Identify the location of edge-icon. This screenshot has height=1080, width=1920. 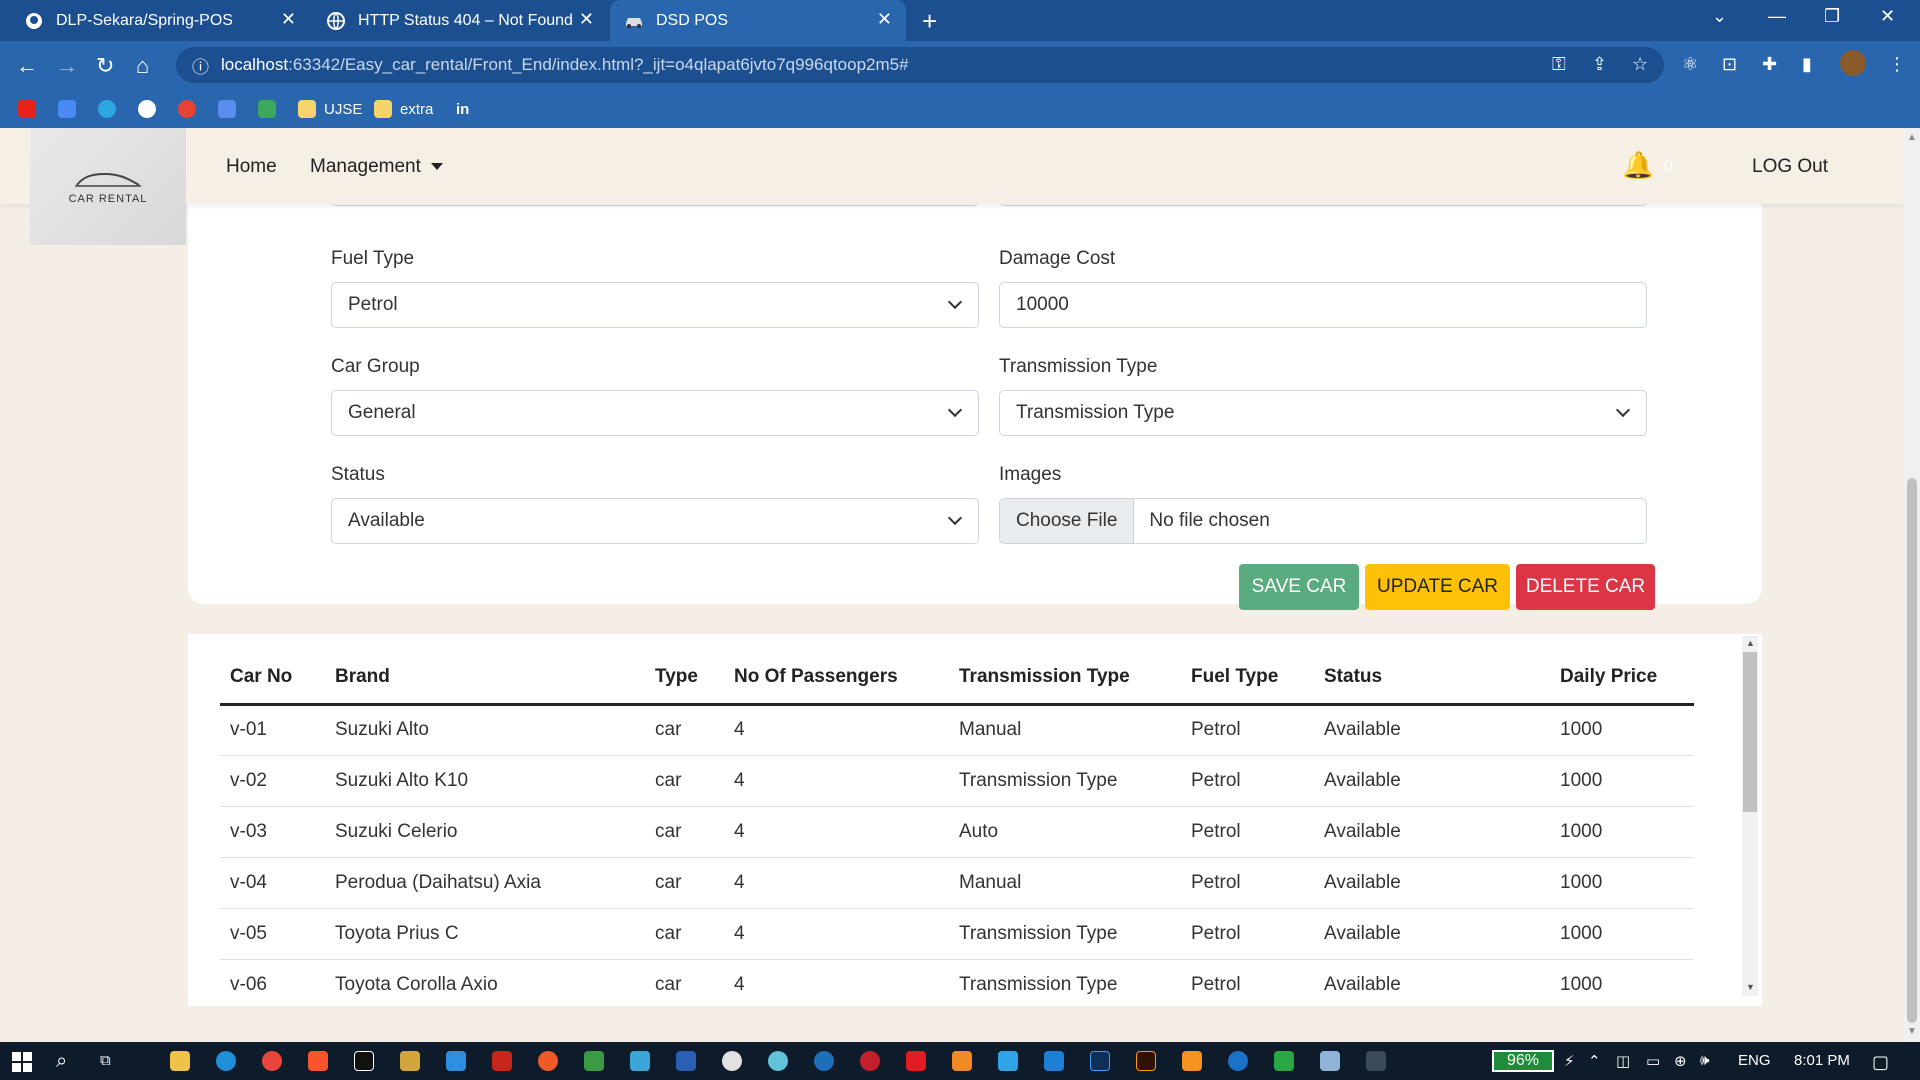
(226, 1061).